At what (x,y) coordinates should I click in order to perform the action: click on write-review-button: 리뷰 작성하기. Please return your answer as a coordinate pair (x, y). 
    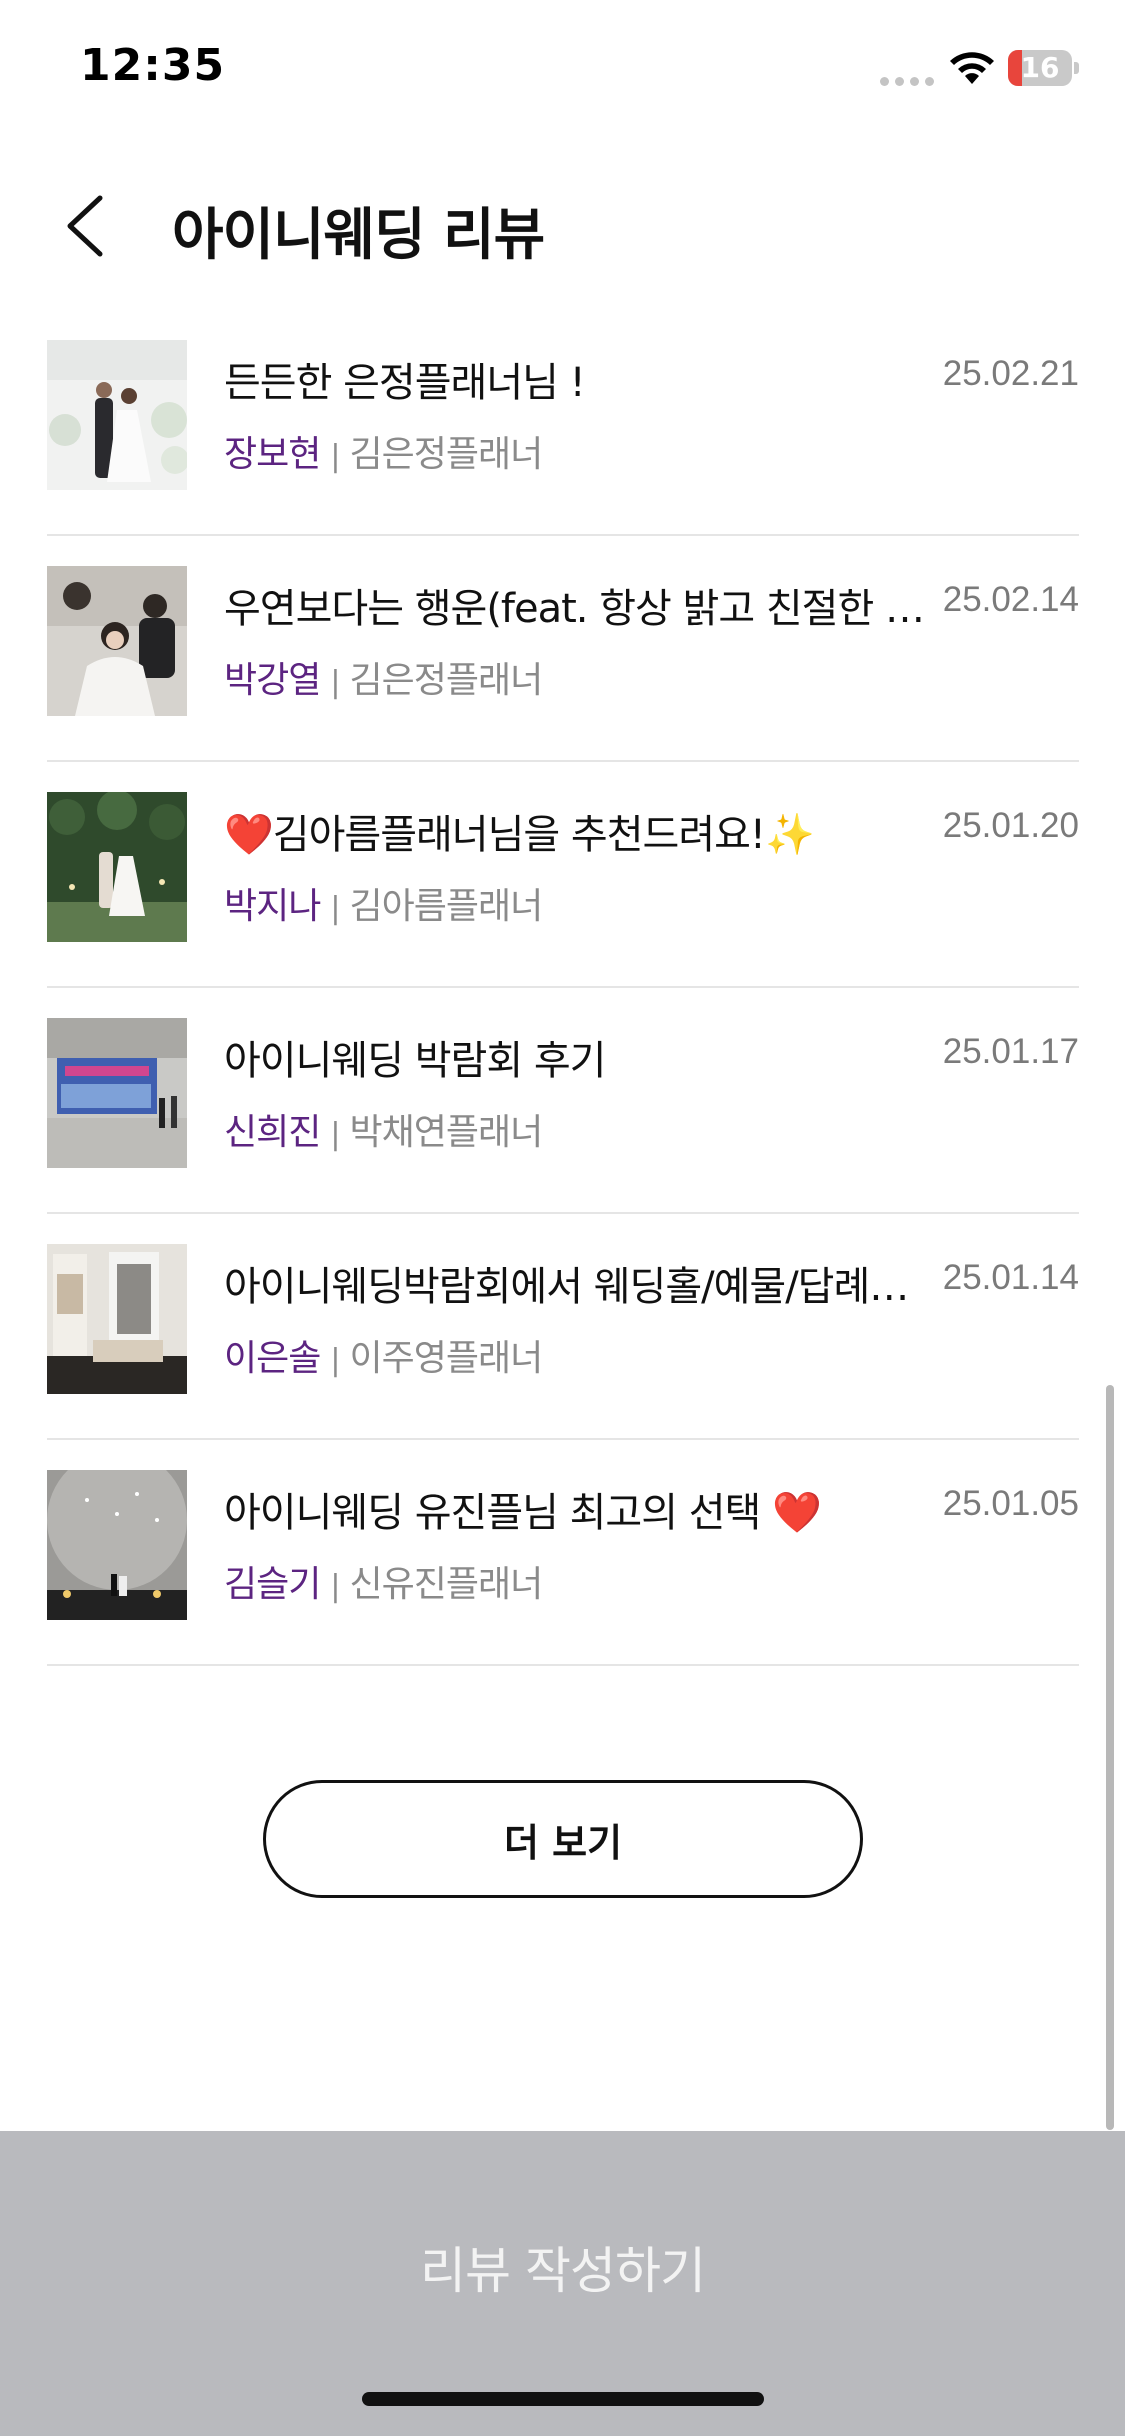
    Looking at the image, I should click on (562, 2283).